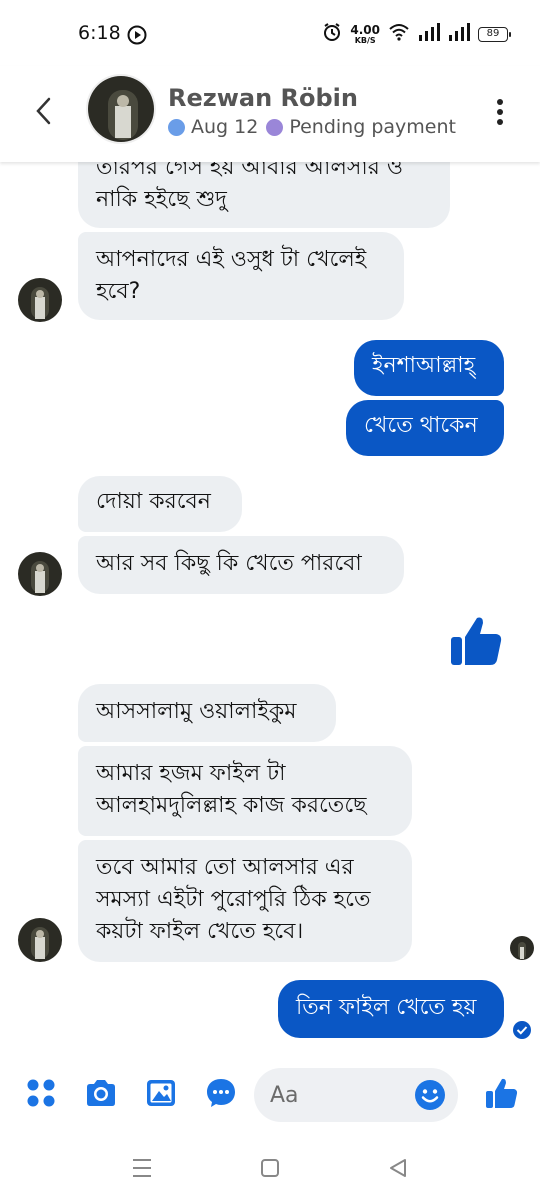 The width and height of the screenshot is (540, 1200). I want to click on contact-meta: Aug 12 Pending payment, so click(312, 127).